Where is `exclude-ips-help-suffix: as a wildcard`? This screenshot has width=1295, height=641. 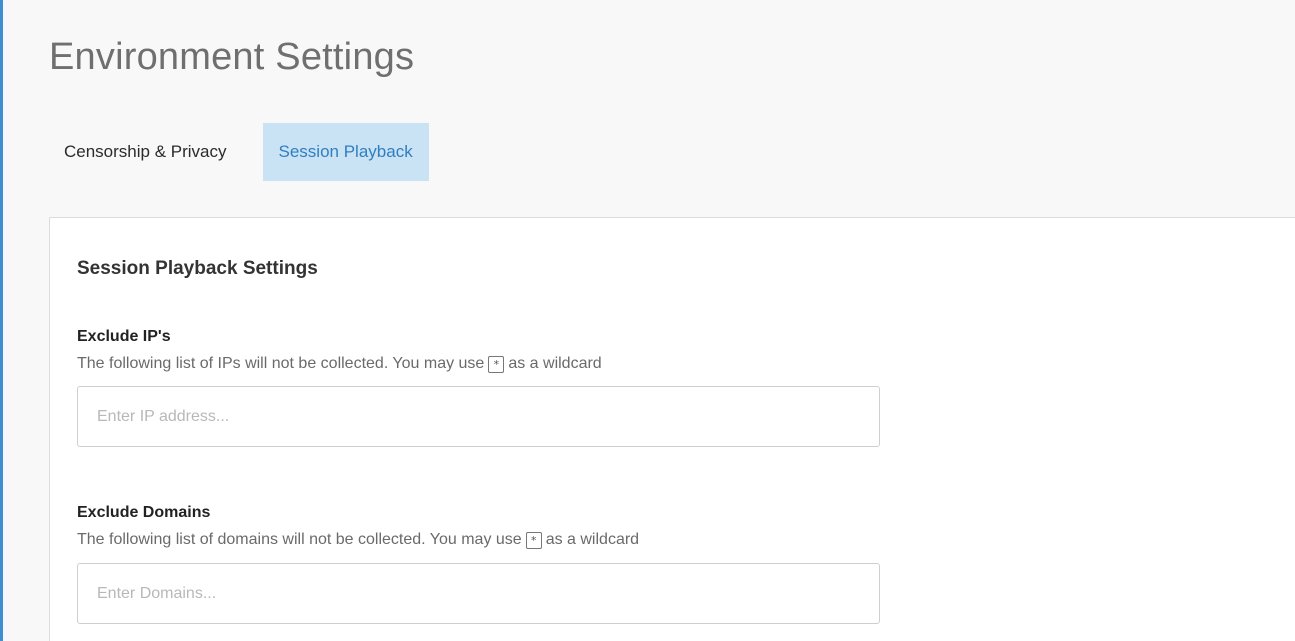 exclude-ips-help-suffix: as a wildcard is located at coordinates (555, 363).